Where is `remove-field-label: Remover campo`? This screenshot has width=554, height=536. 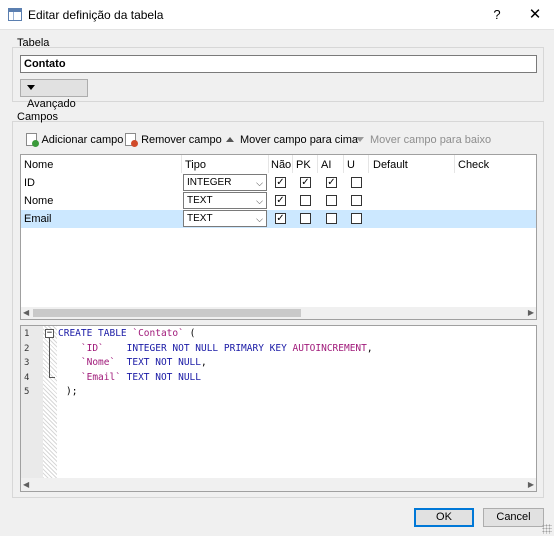 remove-field-label: Remover campo is located at coordinates (181, 140).